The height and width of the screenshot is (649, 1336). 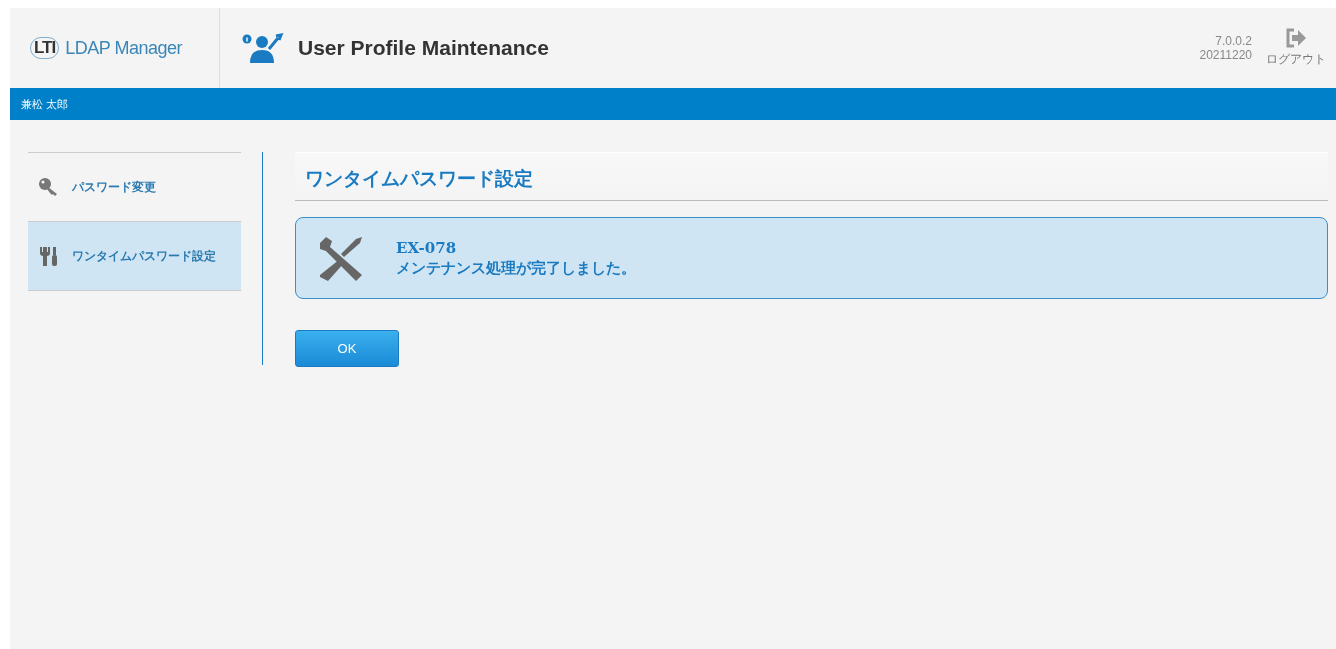 What do you see at coordinates (1233, 41) in the screenshot?
I see `version-number: 7.0.0.2` at bounding box center [1233, 41].